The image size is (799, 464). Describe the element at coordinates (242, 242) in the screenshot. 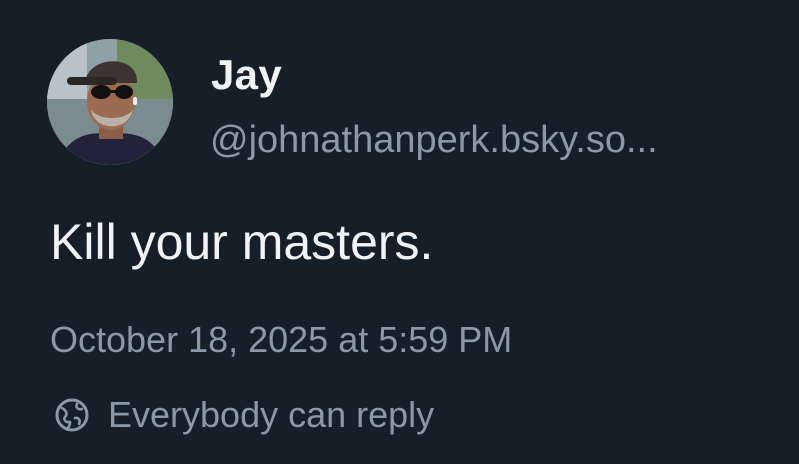

I see `post-text: Kill your masters.` at that location.